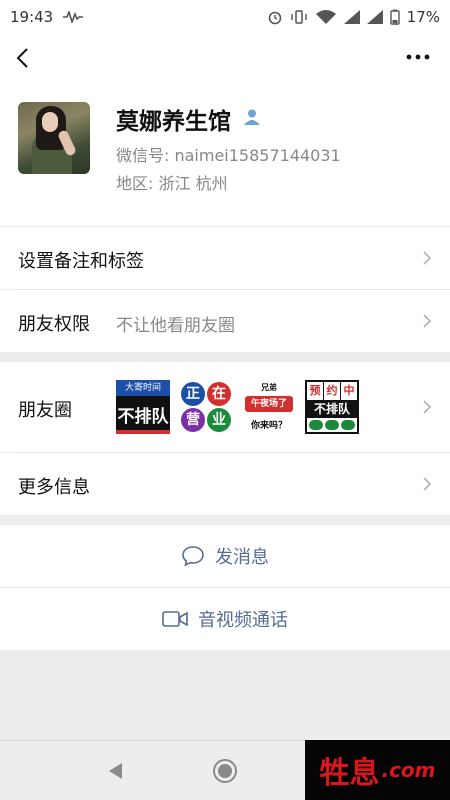 The width and height of the screenshot is (450, 800). I want to click on status-bar: 19:43 17%, so click(225, 17).